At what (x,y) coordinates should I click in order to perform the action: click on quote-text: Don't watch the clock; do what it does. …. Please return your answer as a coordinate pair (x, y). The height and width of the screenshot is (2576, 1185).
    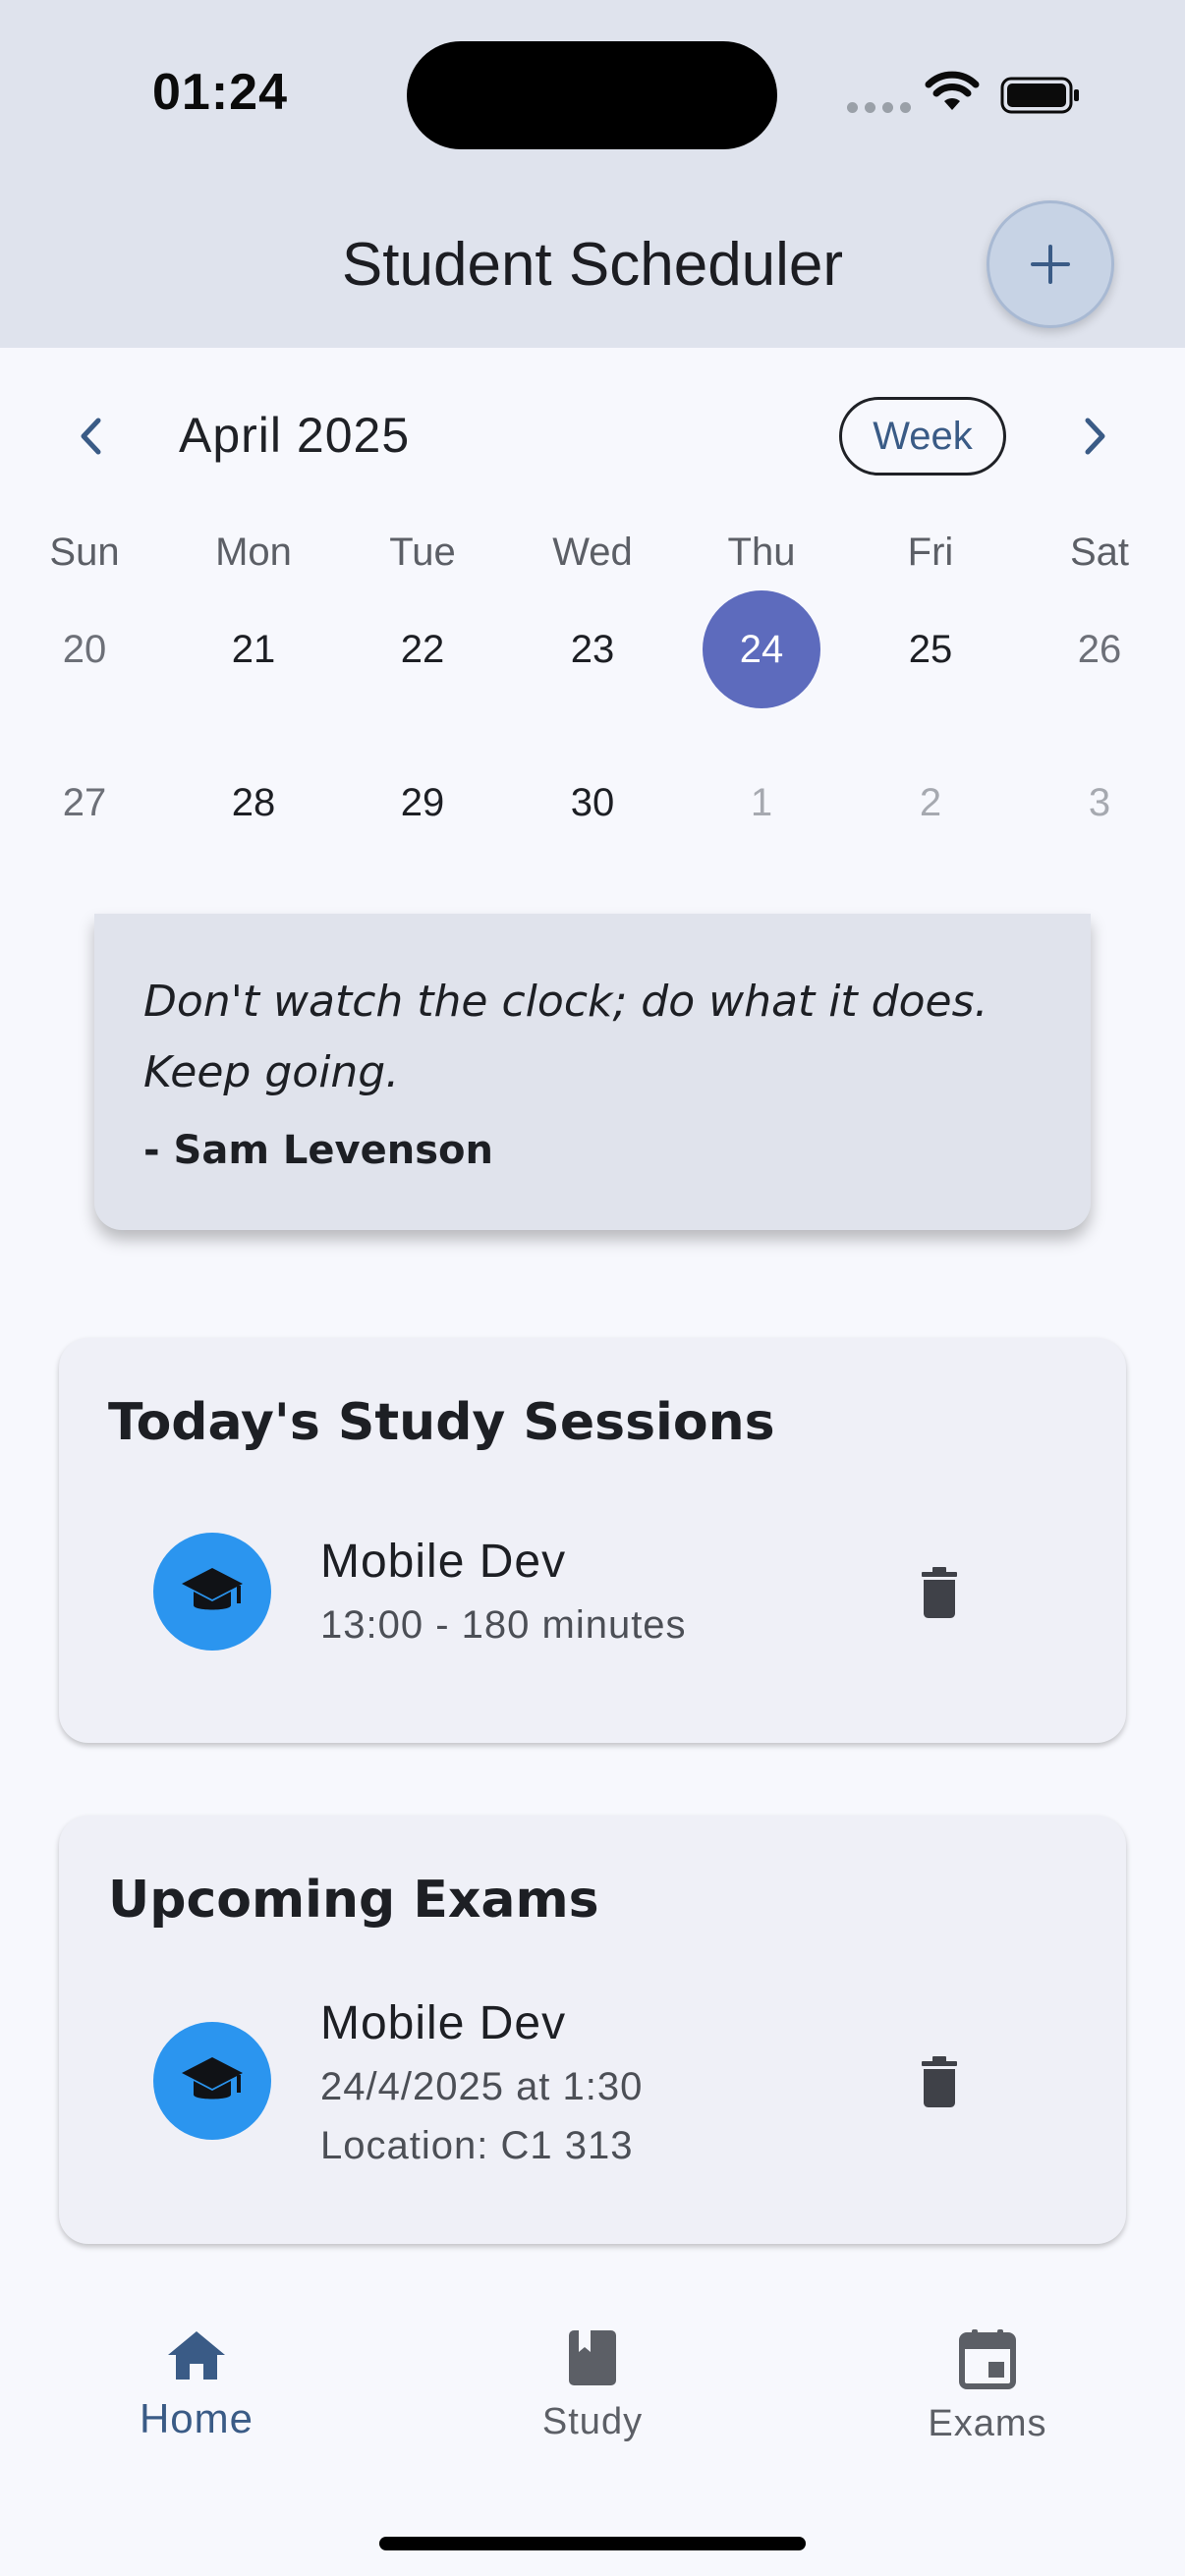
    Looking at the image, I should click on (565, 1037).